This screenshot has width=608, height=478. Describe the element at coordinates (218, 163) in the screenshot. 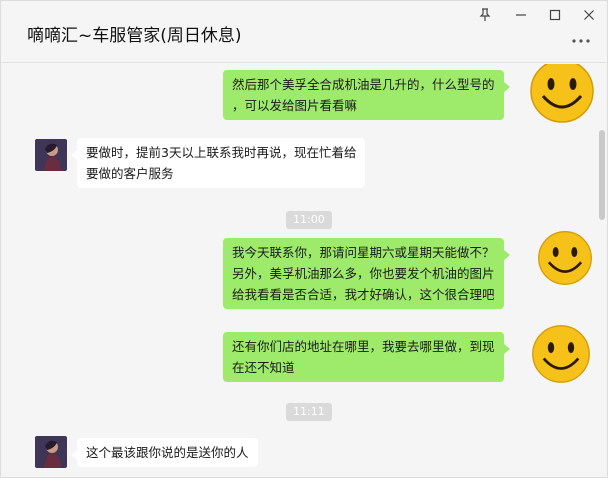

I see `incoming-message-bubble: 要做时，提前3天以上联系我时再说，现在忙着给 要做的客户服务` at that location.